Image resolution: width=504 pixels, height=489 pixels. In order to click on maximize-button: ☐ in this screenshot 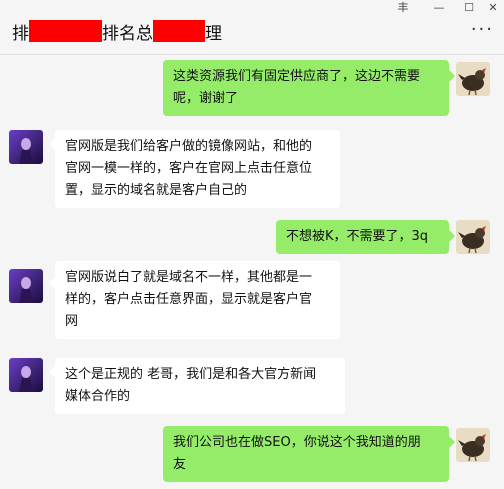, I will do `click(469, 8)`.